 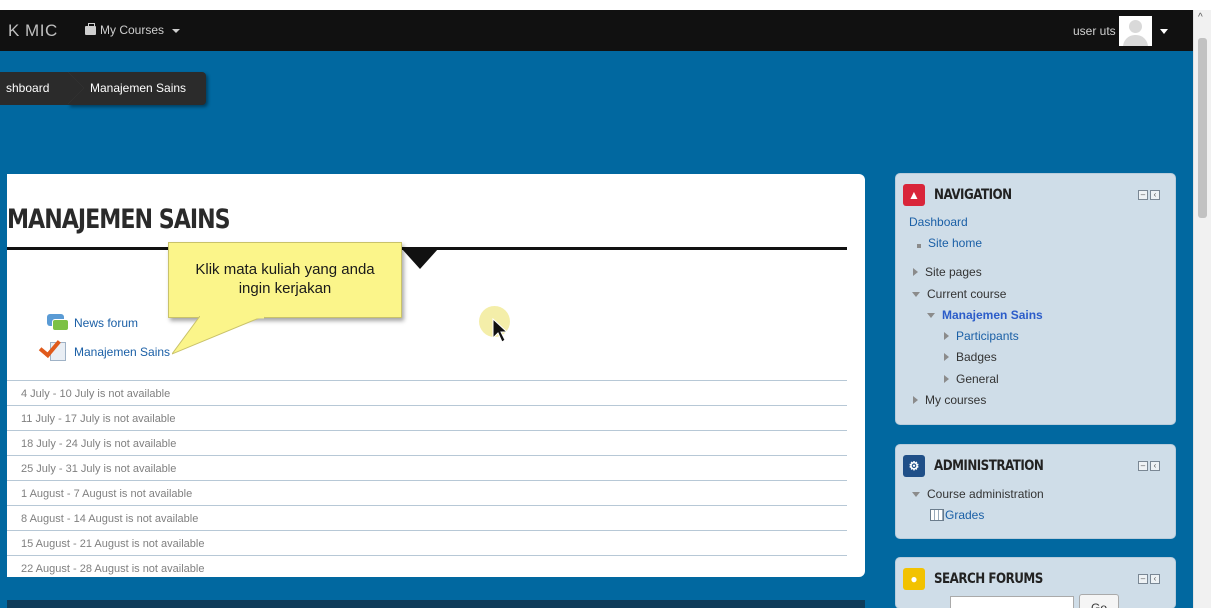 I want to click on block-header: ⚙ ADMINISTRATION, so click(x=983, y=466).